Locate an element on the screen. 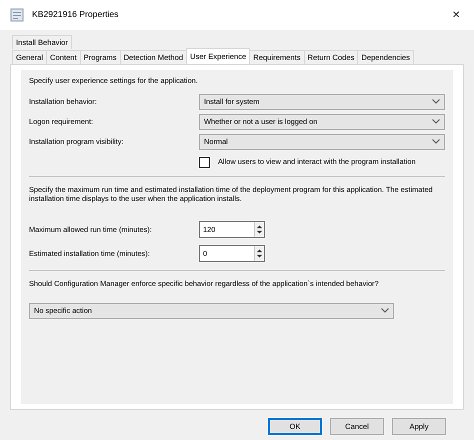 Image resolution: width=474 pixels, height=440 pixels. window-title: KB2921916 Properties is located at coordinates (75, 15).